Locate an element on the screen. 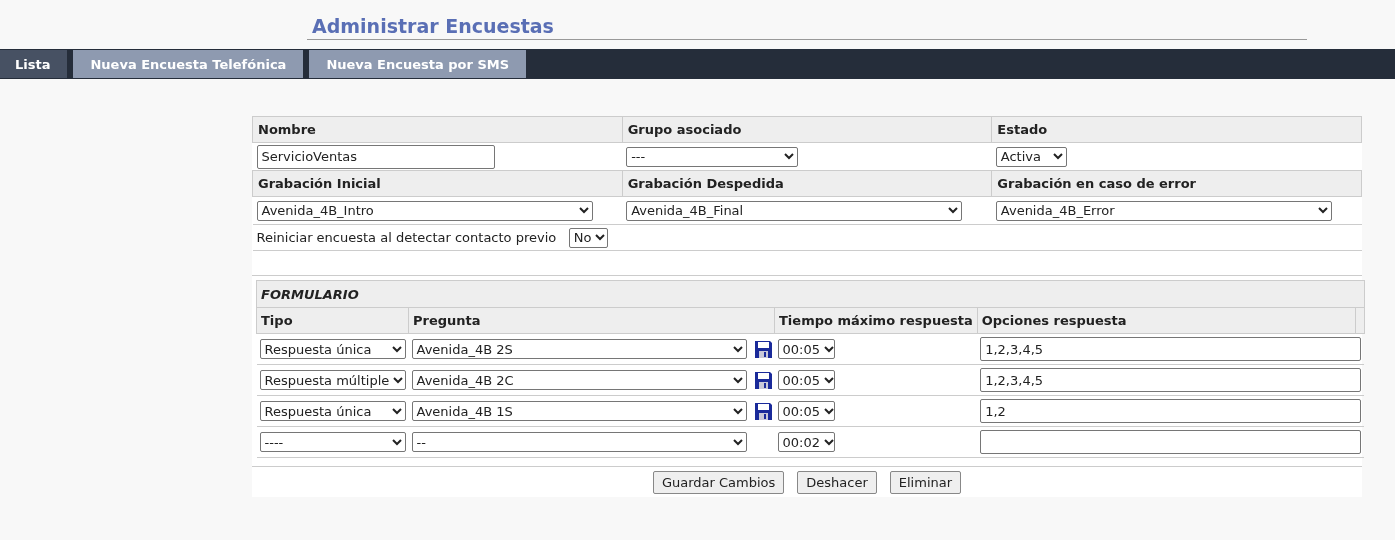 This screenshot has width=1395, height=540. dropdown: Avenida_4B_Intro is located at coordinates (424, 210).